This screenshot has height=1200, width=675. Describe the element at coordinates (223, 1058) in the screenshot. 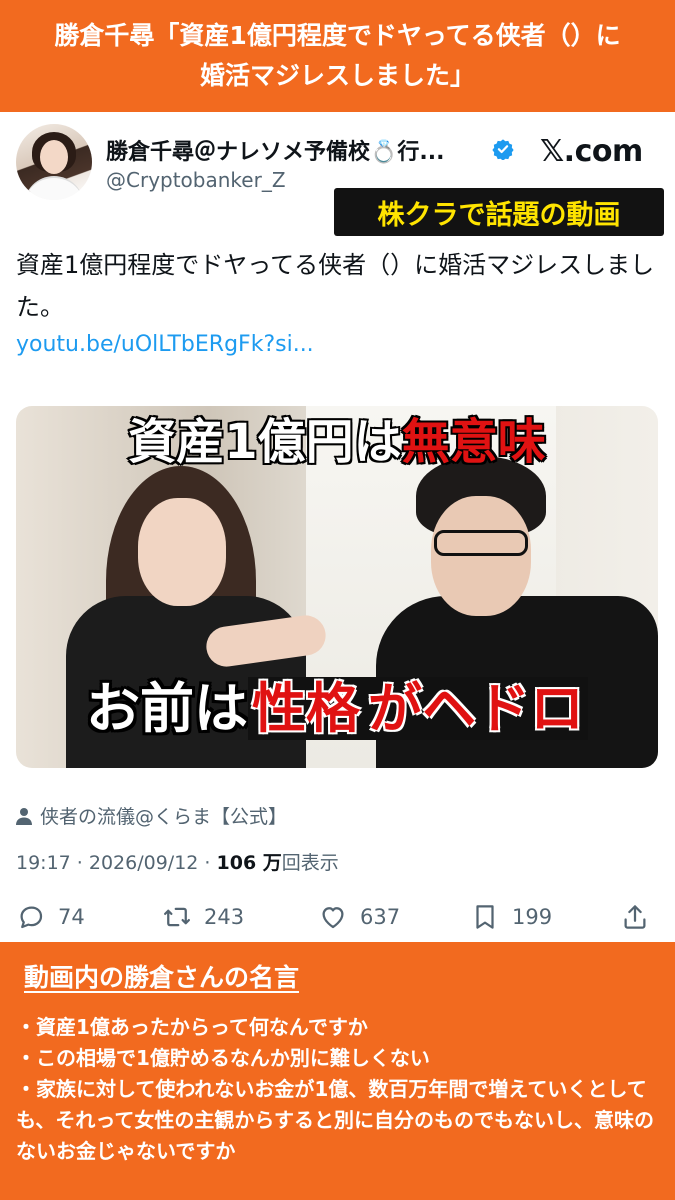

I see `quote-item: ・この相場で1億貯めるなんか別に難しくない` at that location.